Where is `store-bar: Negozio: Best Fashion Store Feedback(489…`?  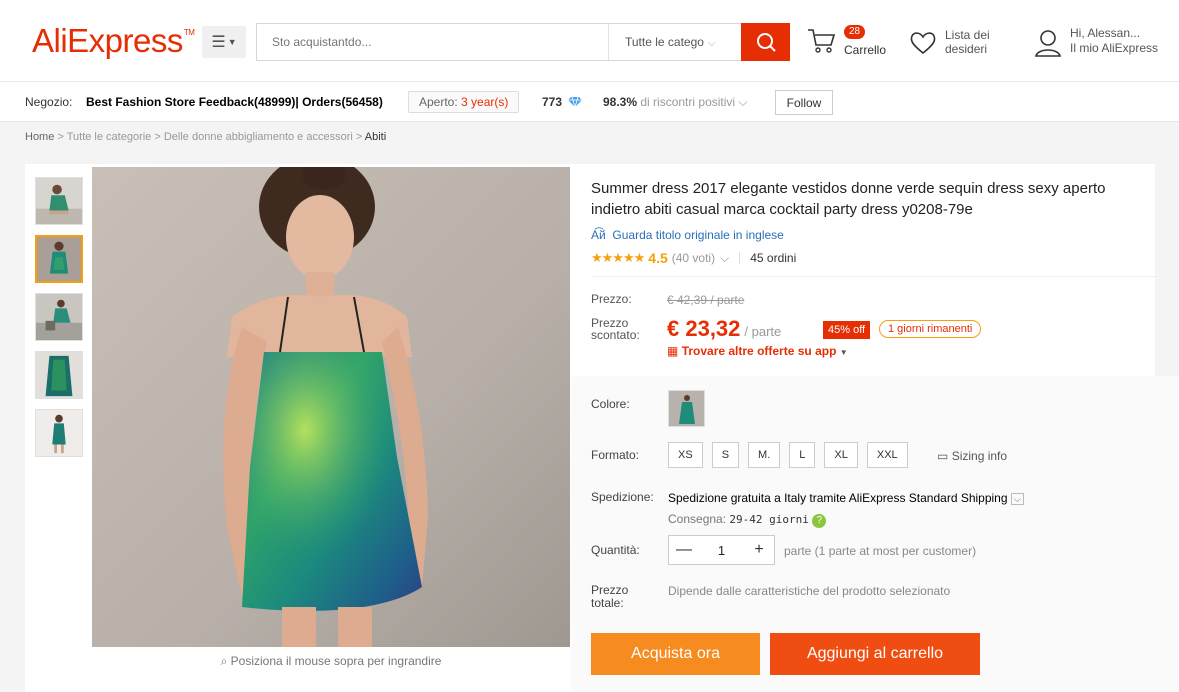 store-bar: Negozio: Best Fashion Store Feedback(489… is located at coordinates (589, 102).